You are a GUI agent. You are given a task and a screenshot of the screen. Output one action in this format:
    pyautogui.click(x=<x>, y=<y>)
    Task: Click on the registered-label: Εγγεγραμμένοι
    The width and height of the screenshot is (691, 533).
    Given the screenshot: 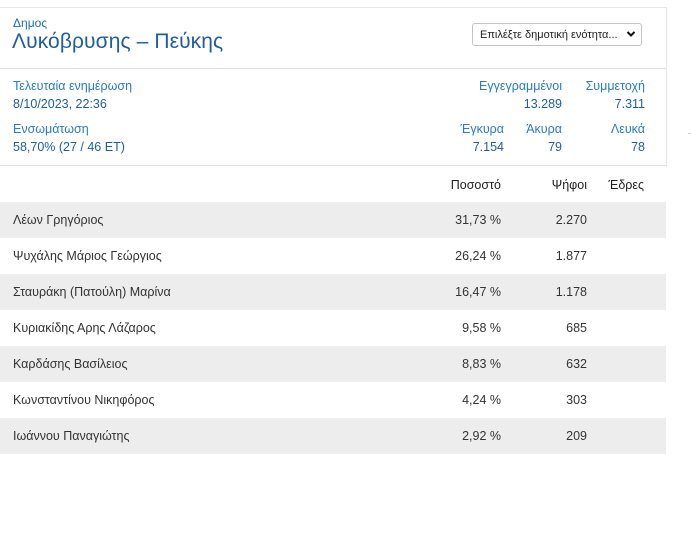 What is the action you would take?
    pyautogui.click(x=520, y=86)
    